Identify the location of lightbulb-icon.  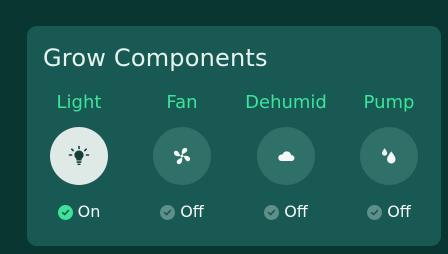
(79, 156).